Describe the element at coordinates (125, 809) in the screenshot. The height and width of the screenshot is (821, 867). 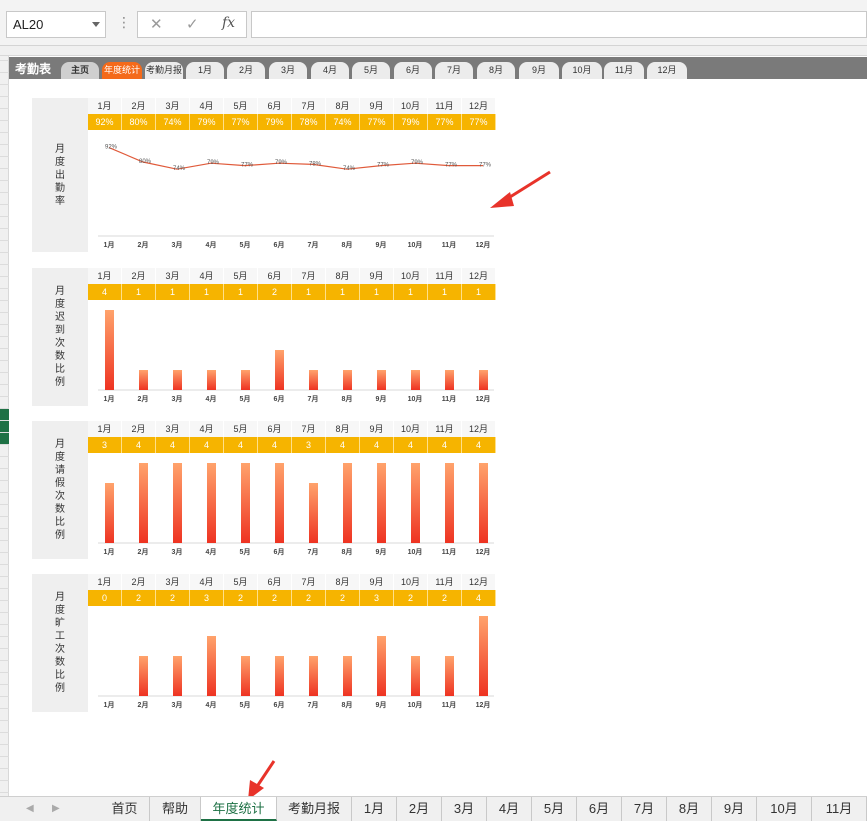
I see `sheet-tab: 首页` at that location.